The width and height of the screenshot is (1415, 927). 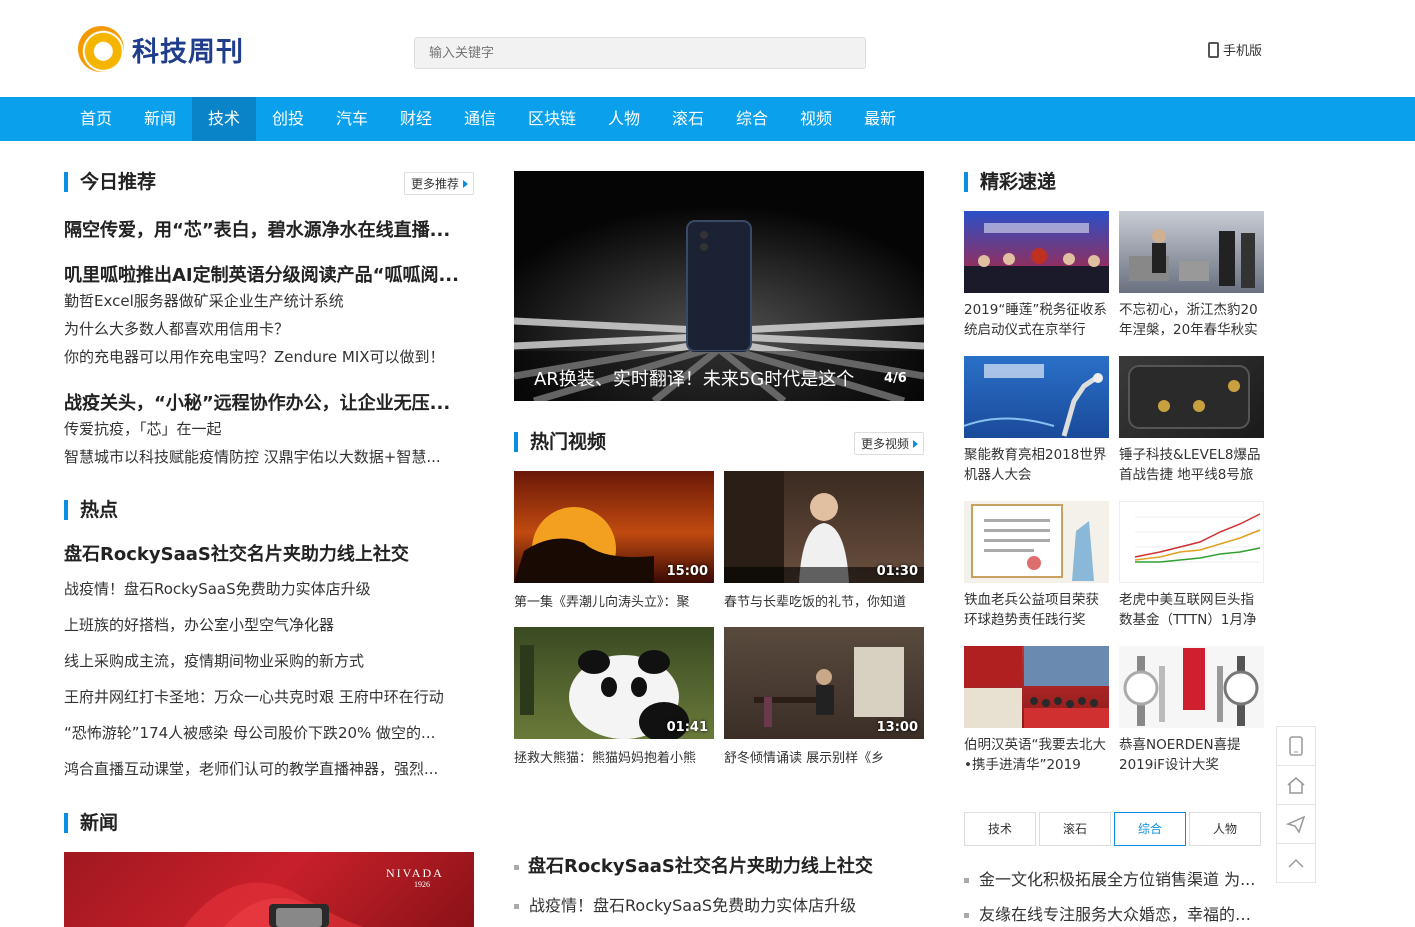 What do you see at coordinates (824, 600) in the screenshot?
I see `video-caption: 春节与长辈吃饭的礼节，你知道` at bounding box center [824, 600].